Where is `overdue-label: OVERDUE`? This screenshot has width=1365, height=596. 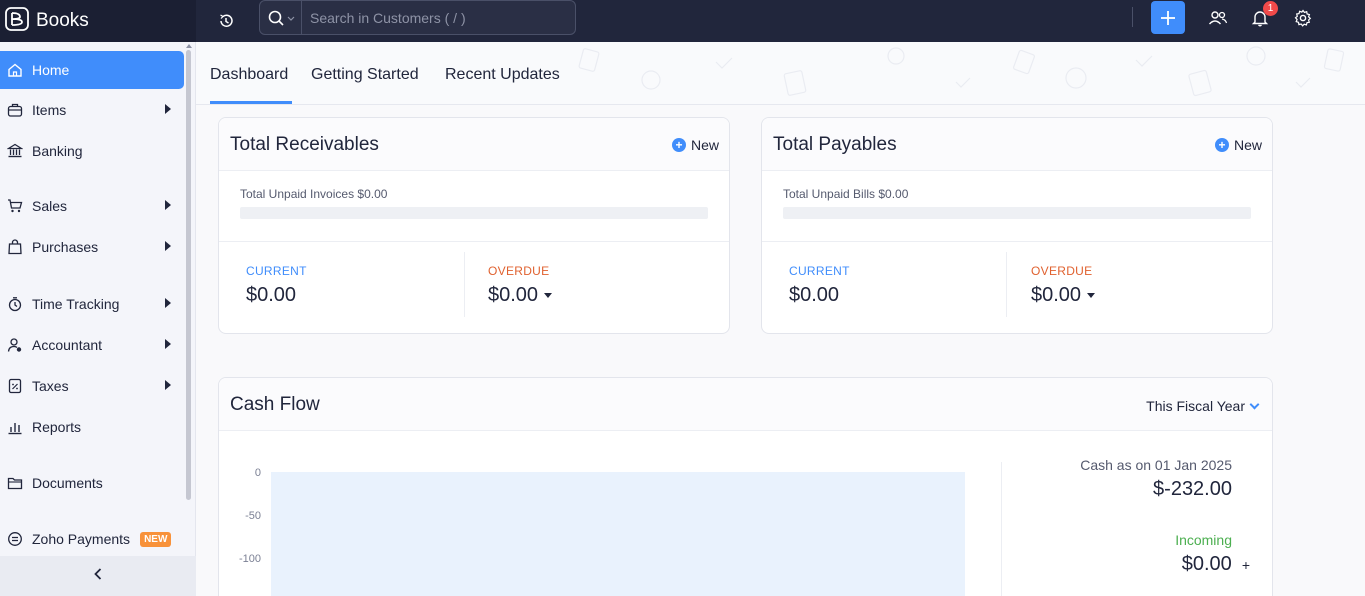
overdue-label: OVERDUE is located at coordinates (519, 271).